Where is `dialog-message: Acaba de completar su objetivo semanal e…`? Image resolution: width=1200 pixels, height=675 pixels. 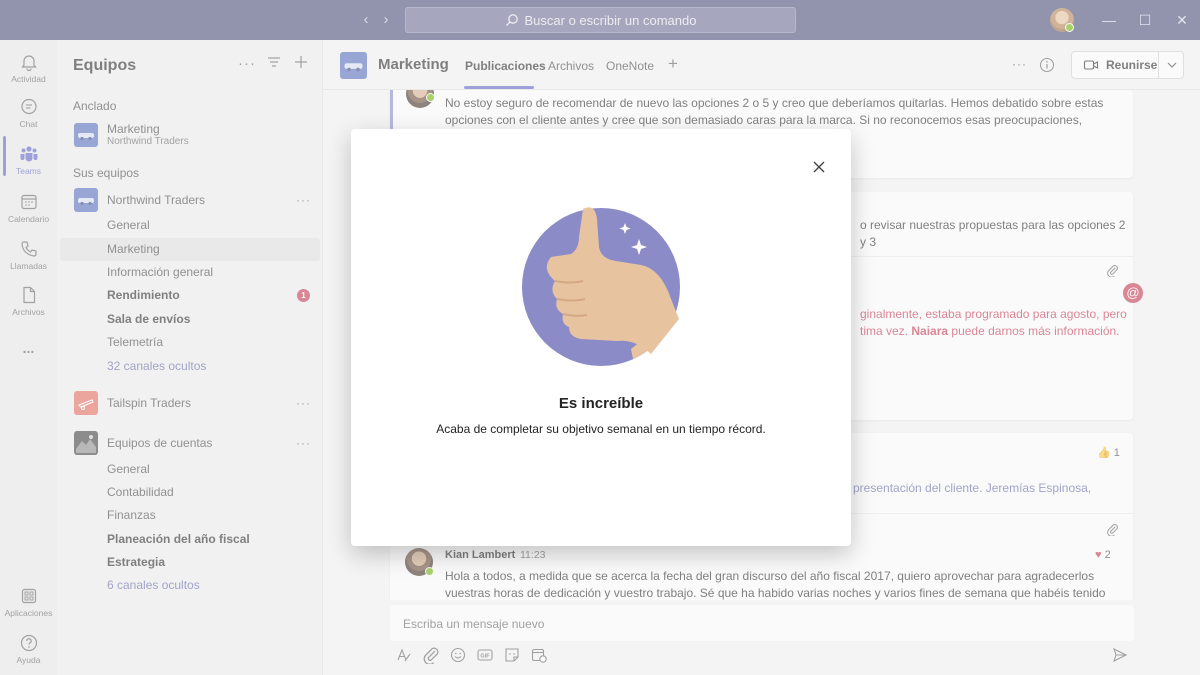
dialog-message: Acaba de completar su objetivo semanal e… is located at coordinates (601, 429).